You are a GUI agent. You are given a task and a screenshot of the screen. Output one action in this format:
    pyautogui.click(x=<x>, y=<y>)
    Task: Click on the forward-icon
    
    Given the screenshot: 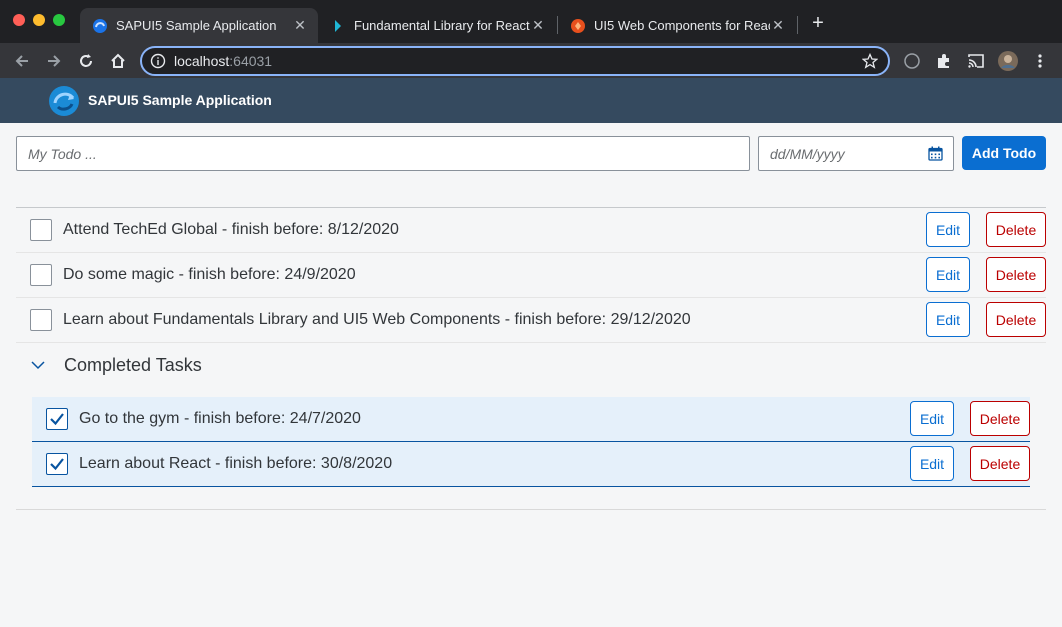 What is the action you would take?
    pyautogui.click(x=54, y=61)
    